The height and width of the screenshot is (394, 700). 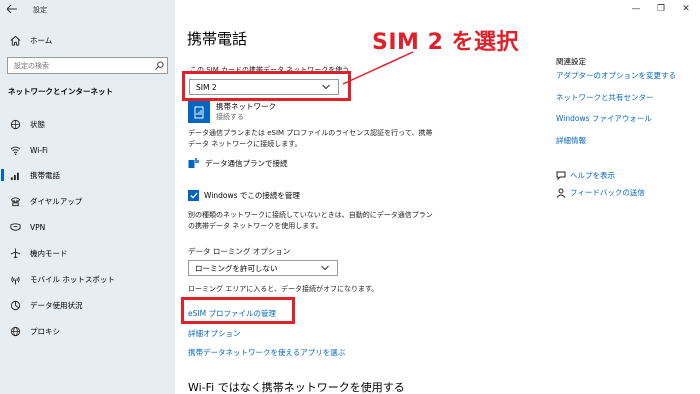 What do you see at coordinates (232, 112) in the screenshot?
I see `cellular-connection: 携帯ネットワーク 接続する` at bounding box center [232, 112].